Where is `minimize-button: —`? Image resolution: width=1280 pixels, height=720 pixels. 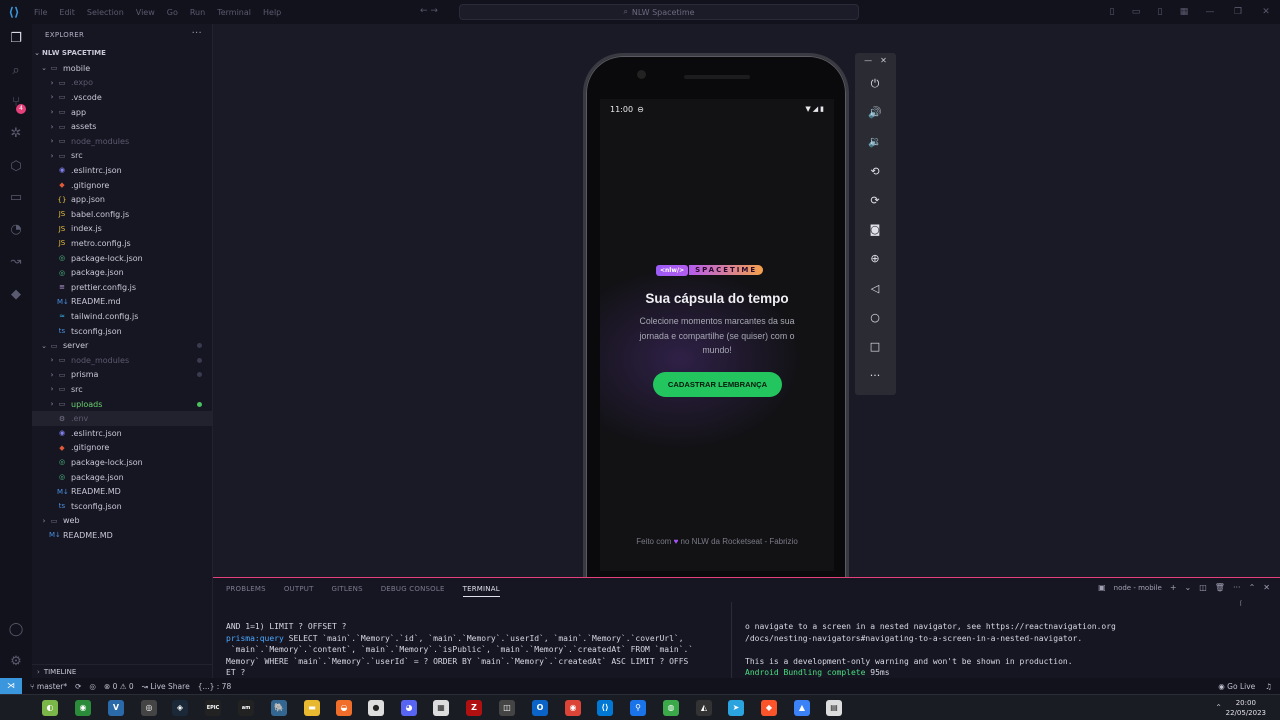
minimize-button: — is located at coordinates (1210, 12).